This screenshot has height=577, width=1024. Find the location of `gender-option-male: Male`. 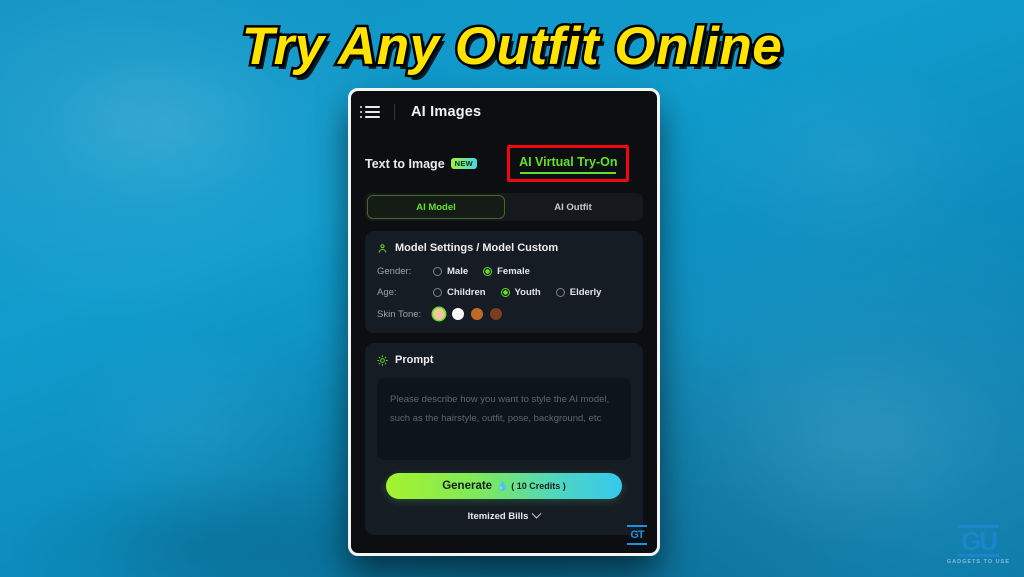

gender-option-male: Male is located at coordinates (450, 271).